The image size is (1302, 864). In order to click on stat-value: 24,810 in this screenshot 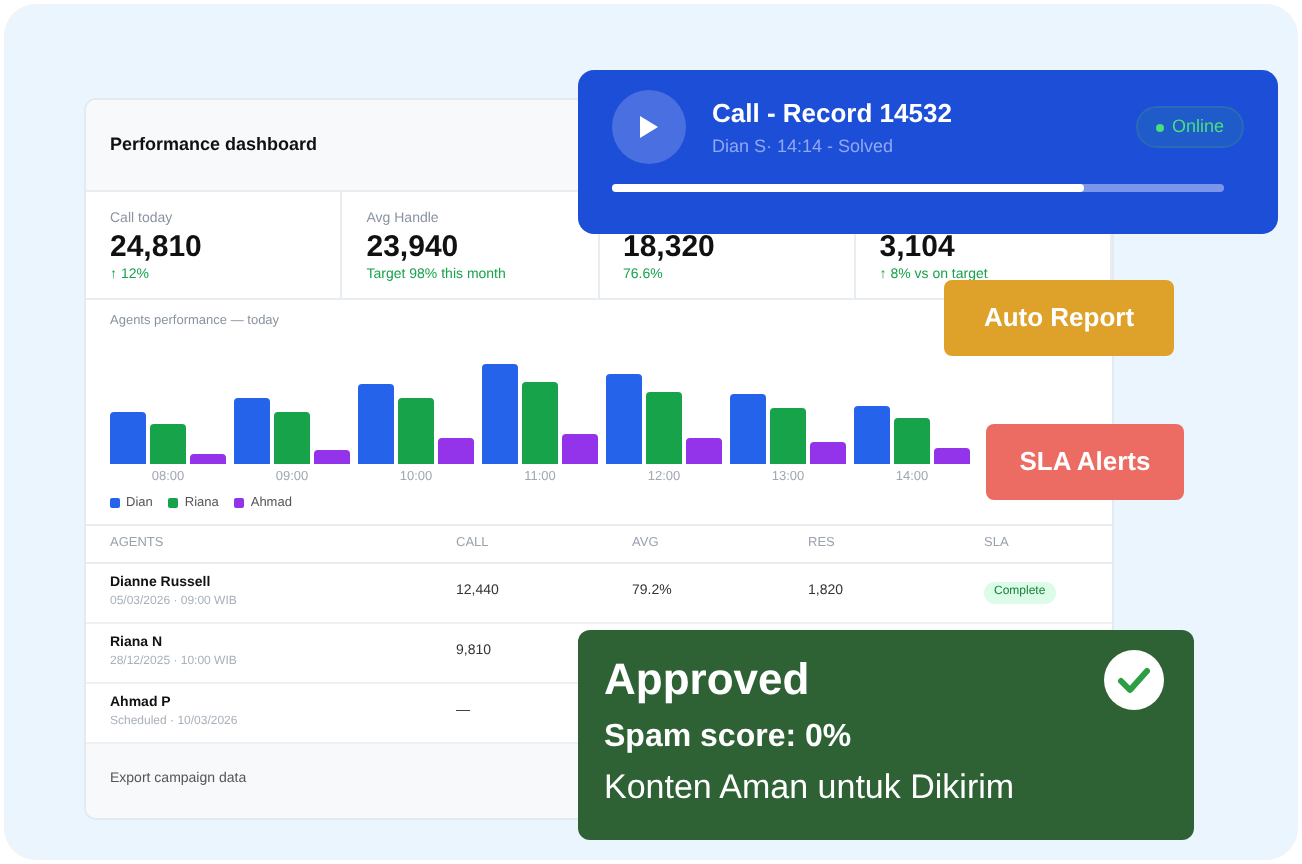, I will do `click(157, 248)`.